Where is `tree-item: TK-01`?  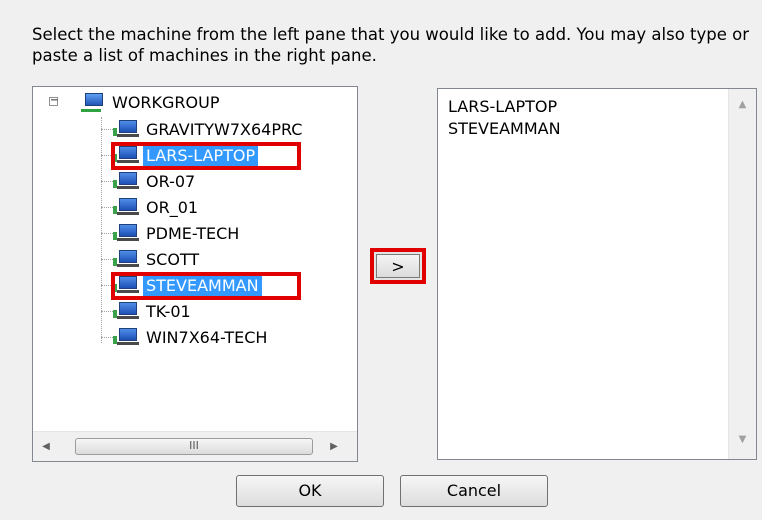
tree-item: TK-01 is located at coordinates (153, 311).